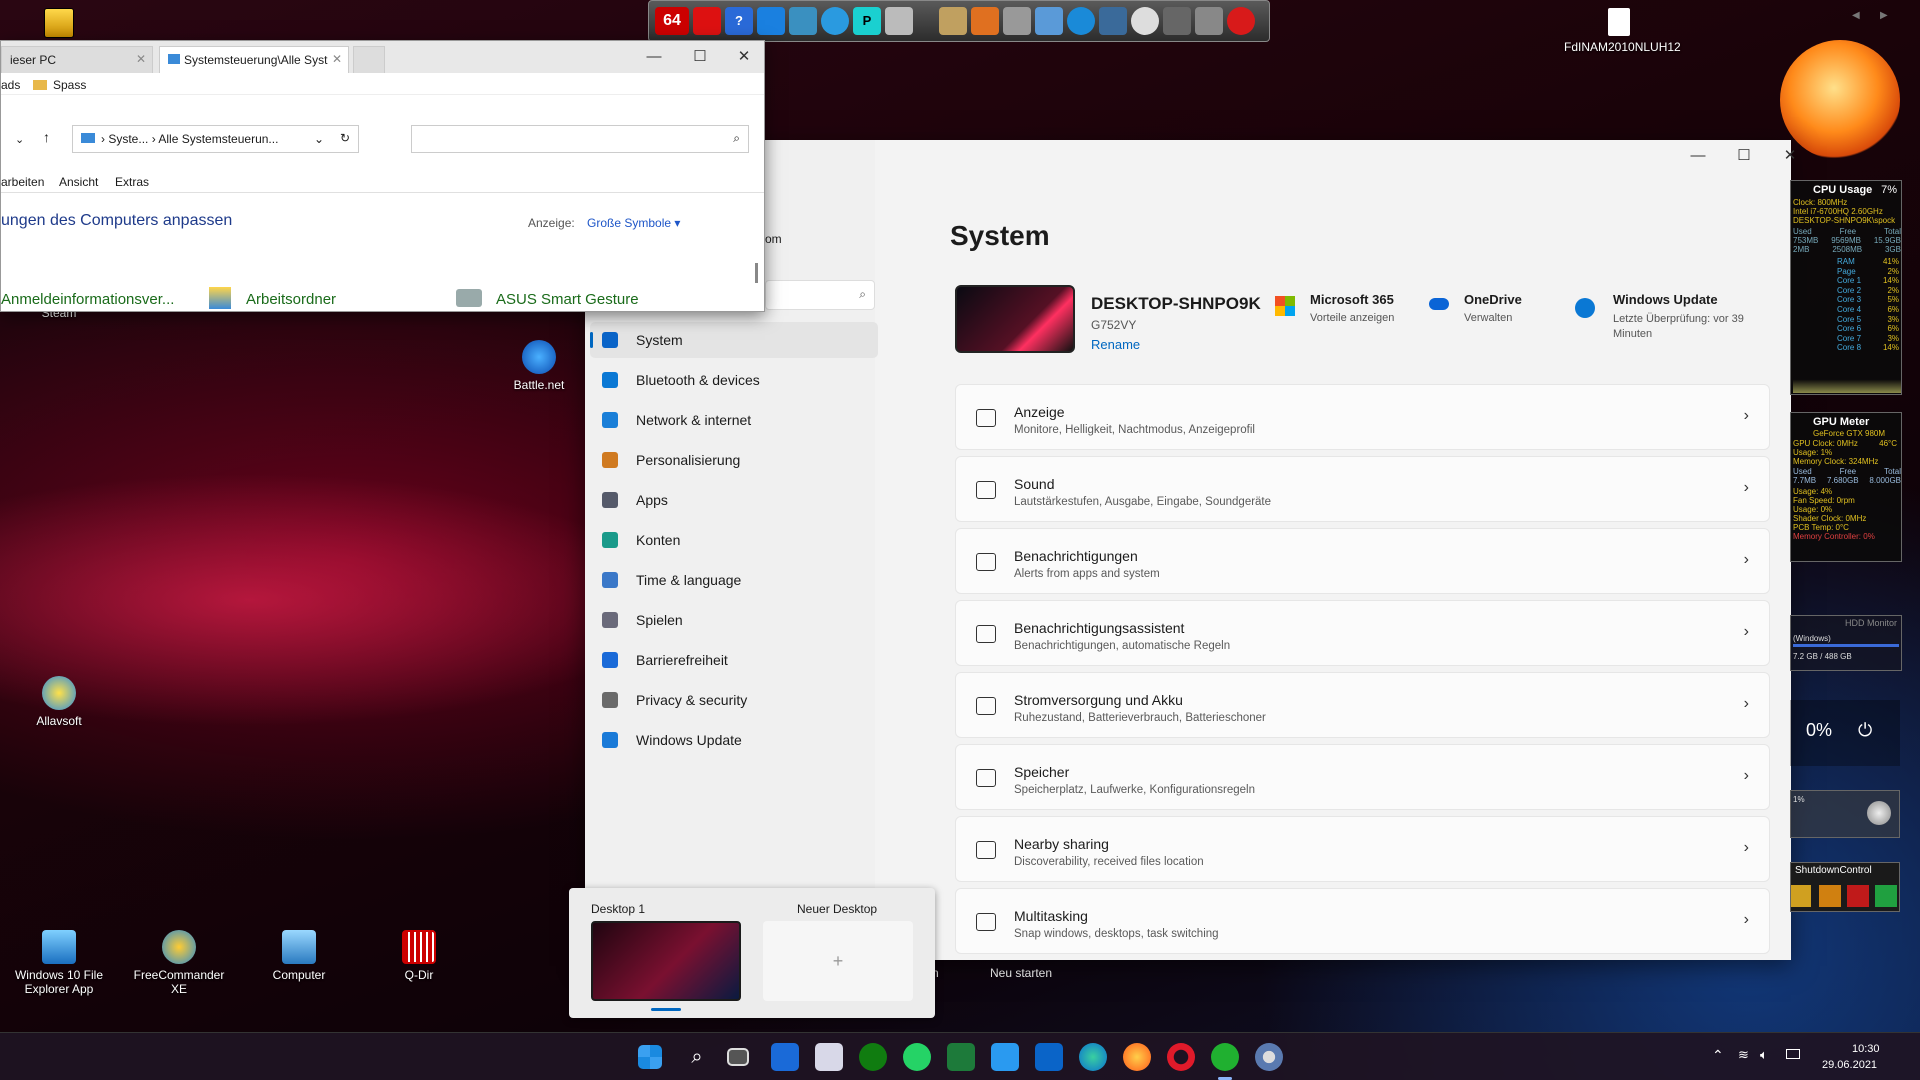  What do you see at coordinates (633, 223) in the screenshot?
I see `view-select: Große Symbole ▾` at bounding box center [633, 223].